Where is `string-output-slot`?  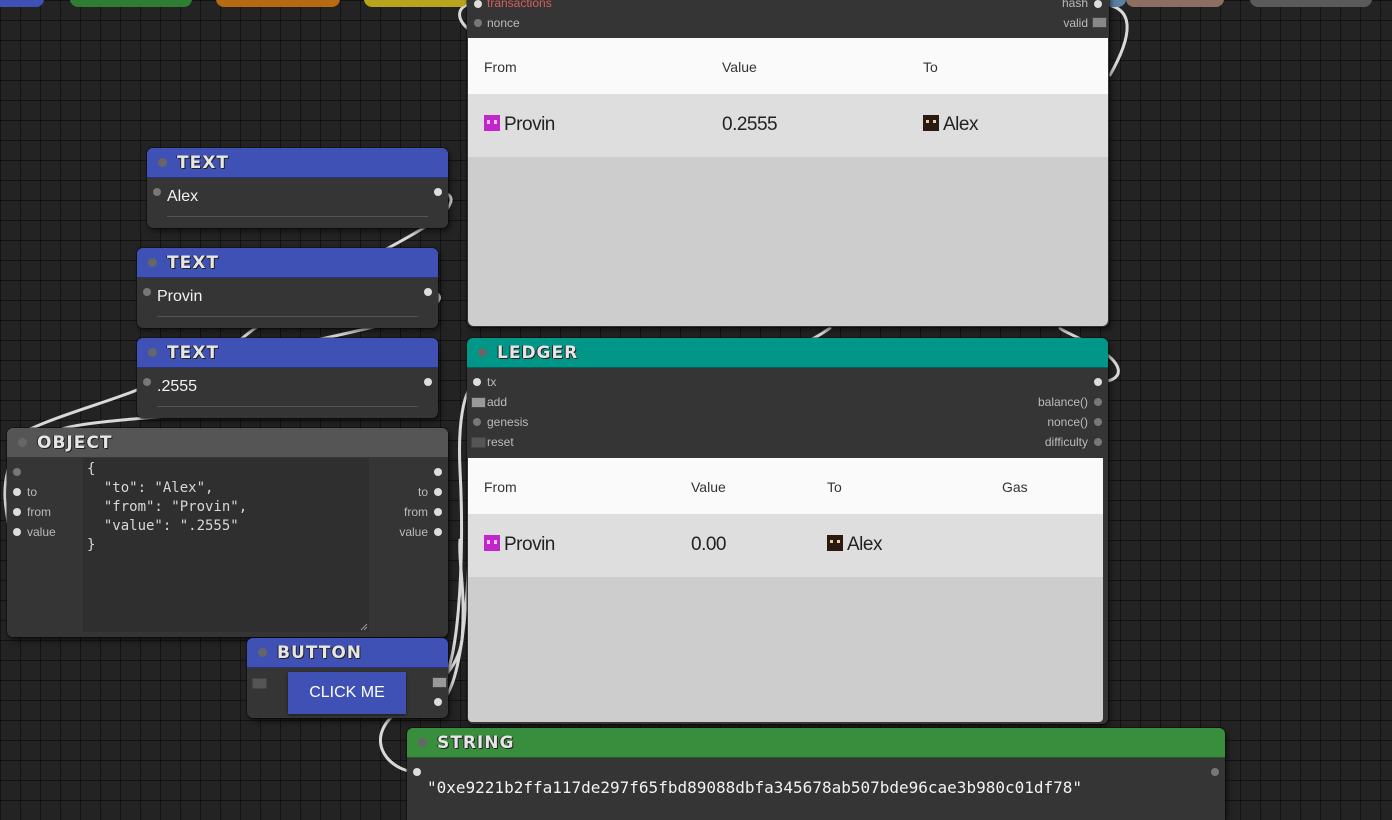 string-output-slot is located at coordinates (1215, 772).